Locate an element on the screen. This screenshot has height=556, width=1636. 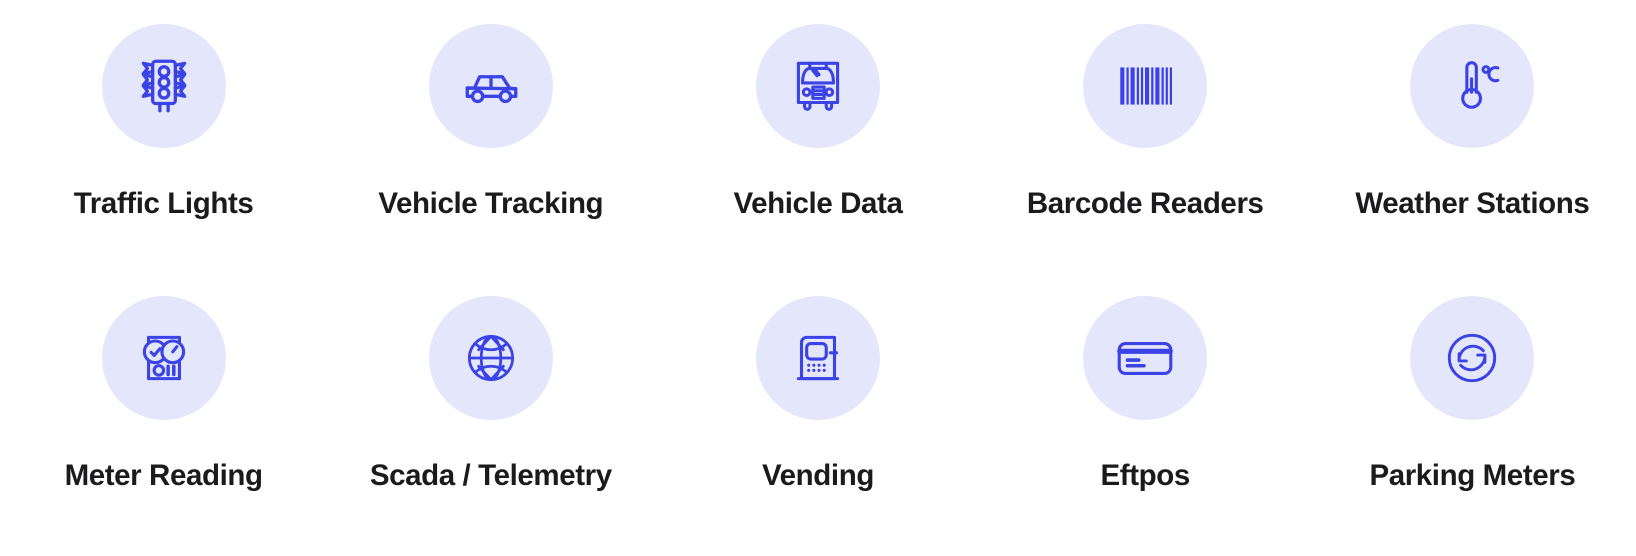
category-label: Barcode Readers is located at coordinates (1145, 203).